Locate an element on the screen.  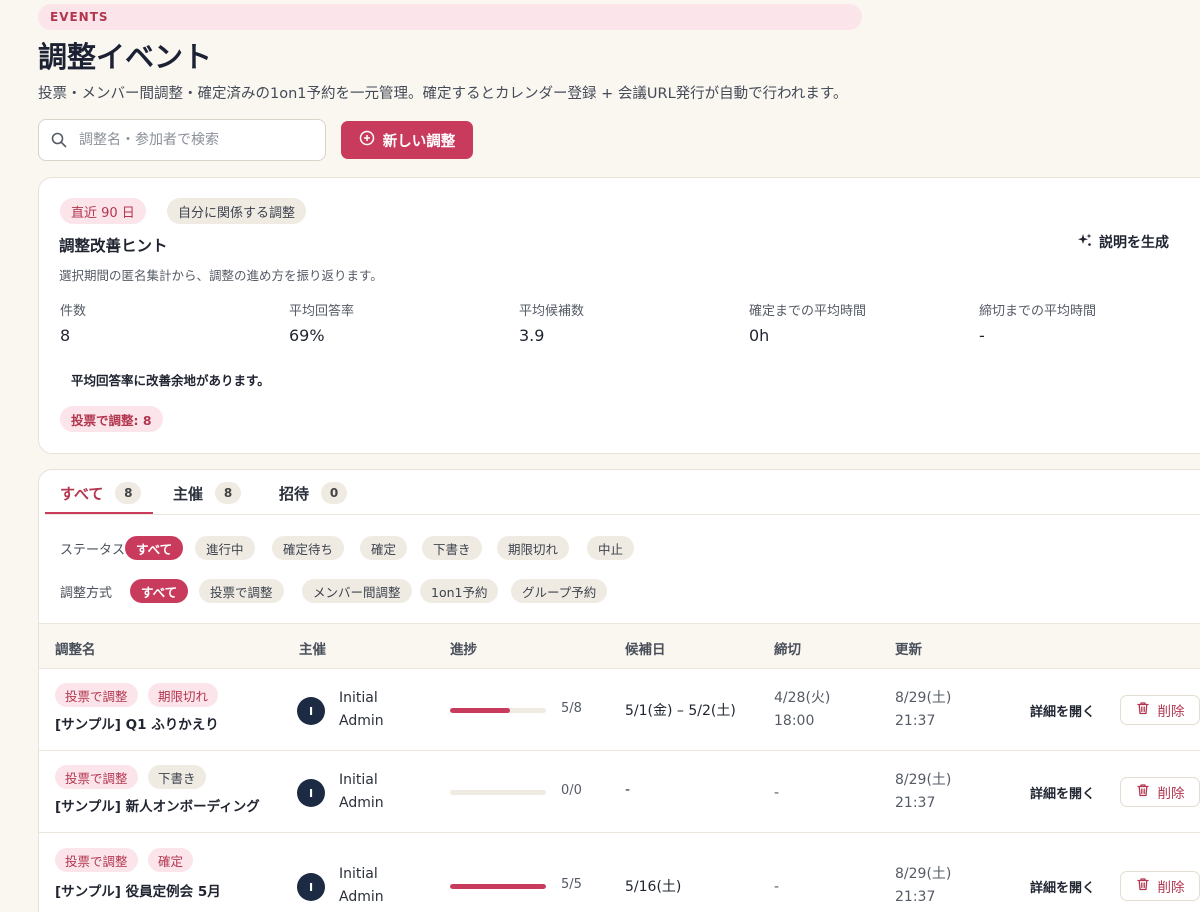
method-filter-member: メンバー間調整 is located at coordinates (357, 591).